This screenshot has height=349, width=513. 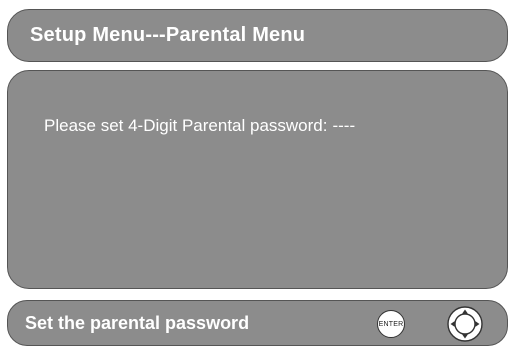 I want to click on password-entry-field: ----, so click(x=343, y=125).